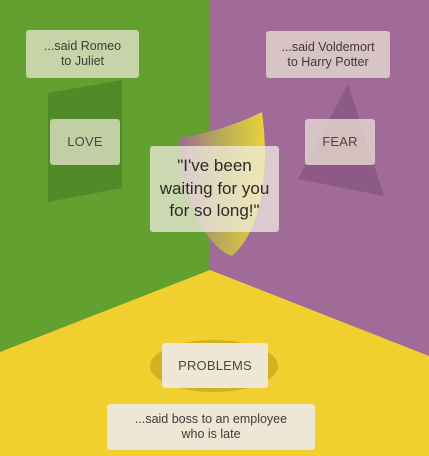 This screenshot has height=456, width=429. What do you see at coordinates (328, 46) in the screenshot?
I see `fear-said-line-1: ...said Voldemort` at bounding box center [328, 46].